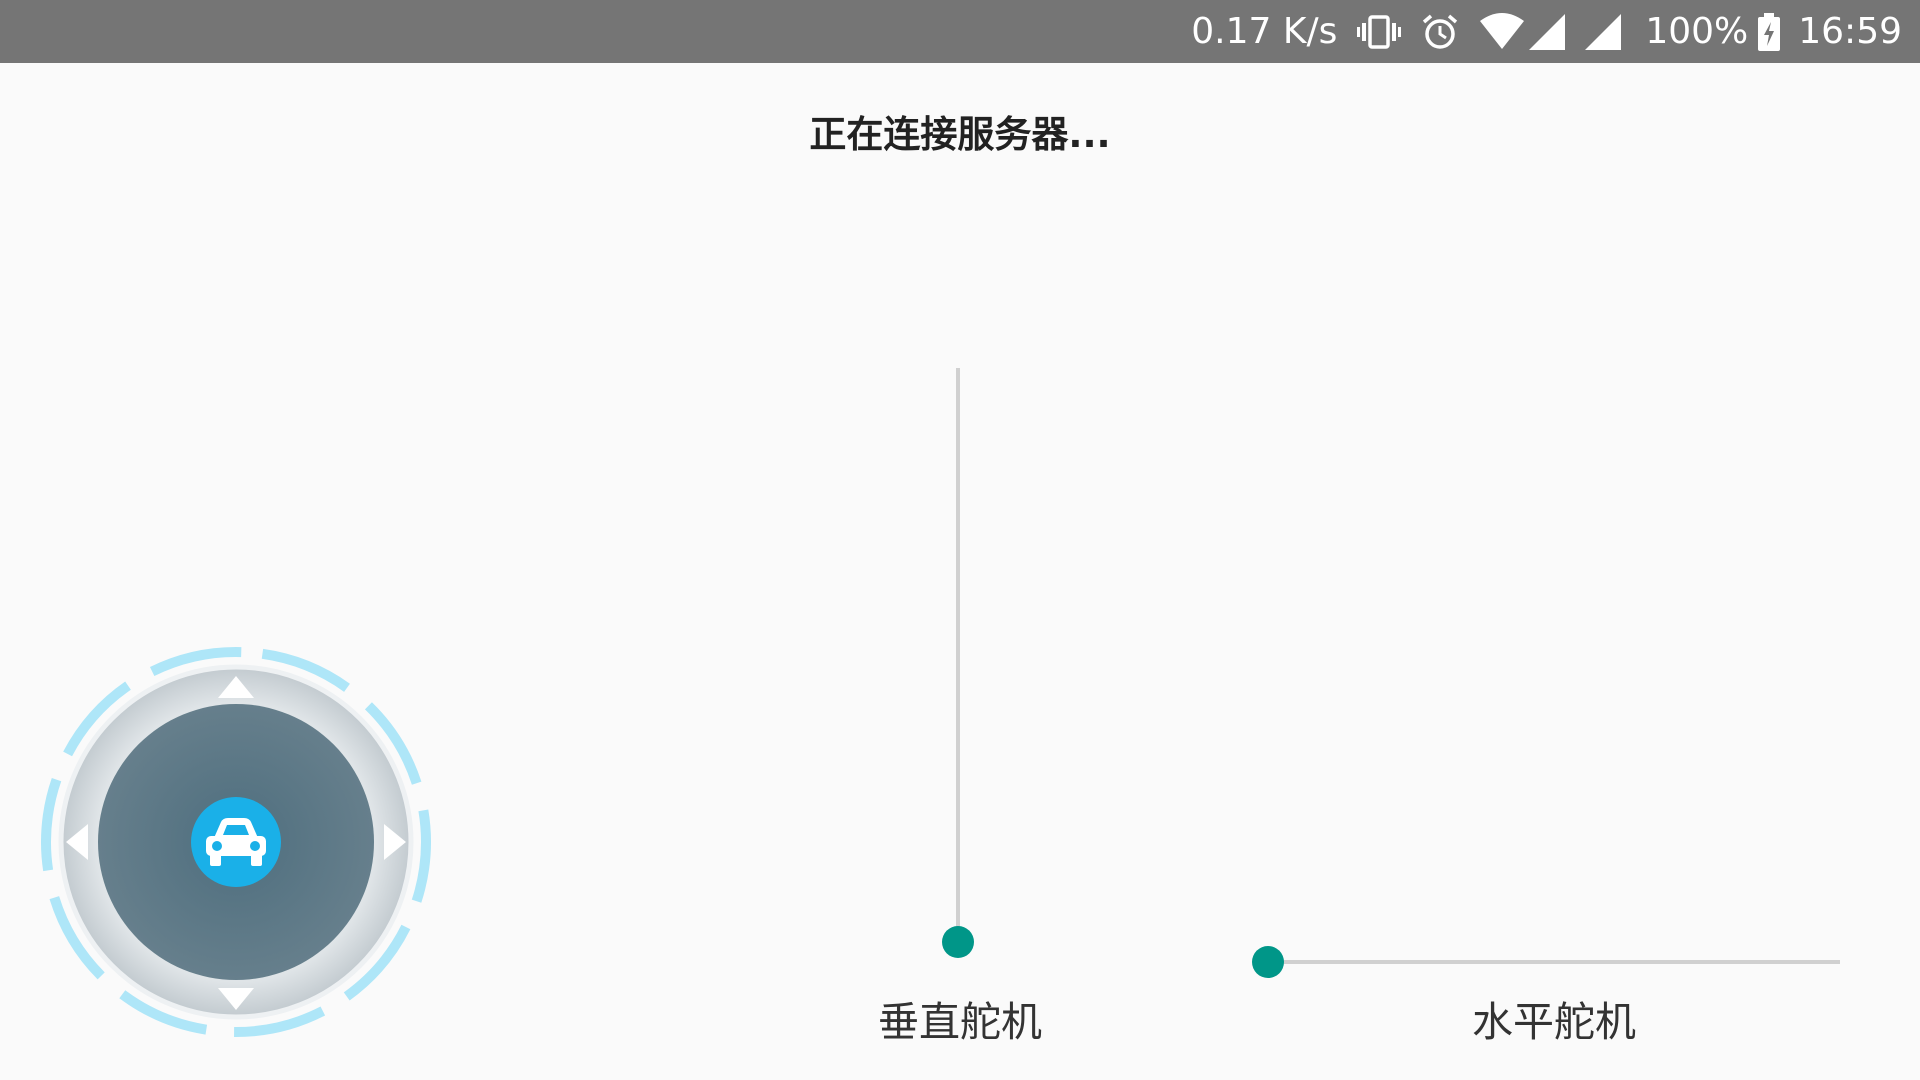  I want to click on direction-joystick, so click(236, 842).